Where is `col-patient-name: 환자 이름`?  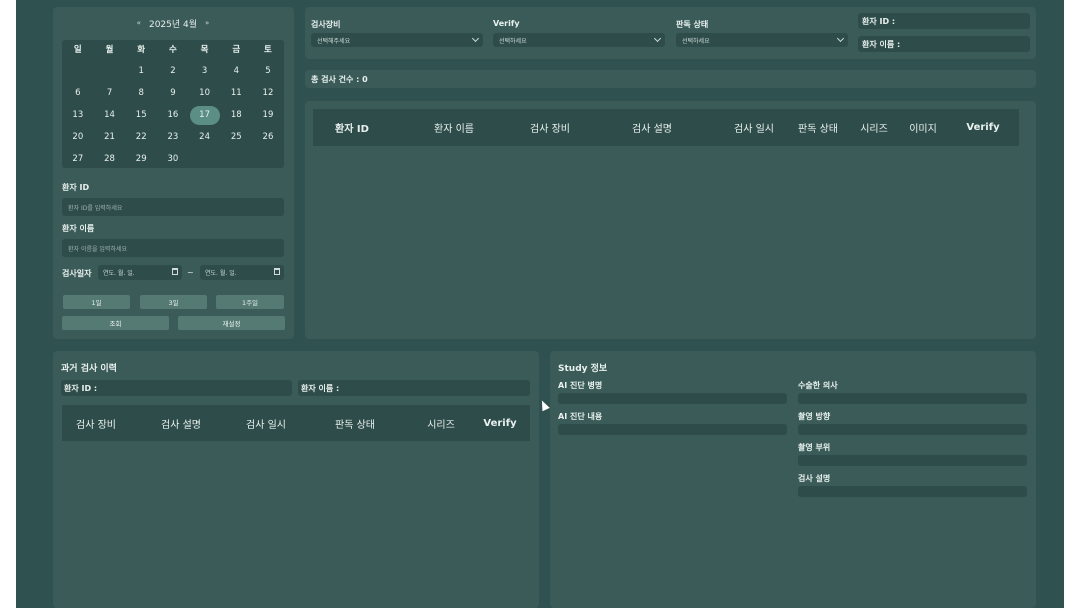
col-patient-name: 환자 이름 is located at coordinates (454, 127).